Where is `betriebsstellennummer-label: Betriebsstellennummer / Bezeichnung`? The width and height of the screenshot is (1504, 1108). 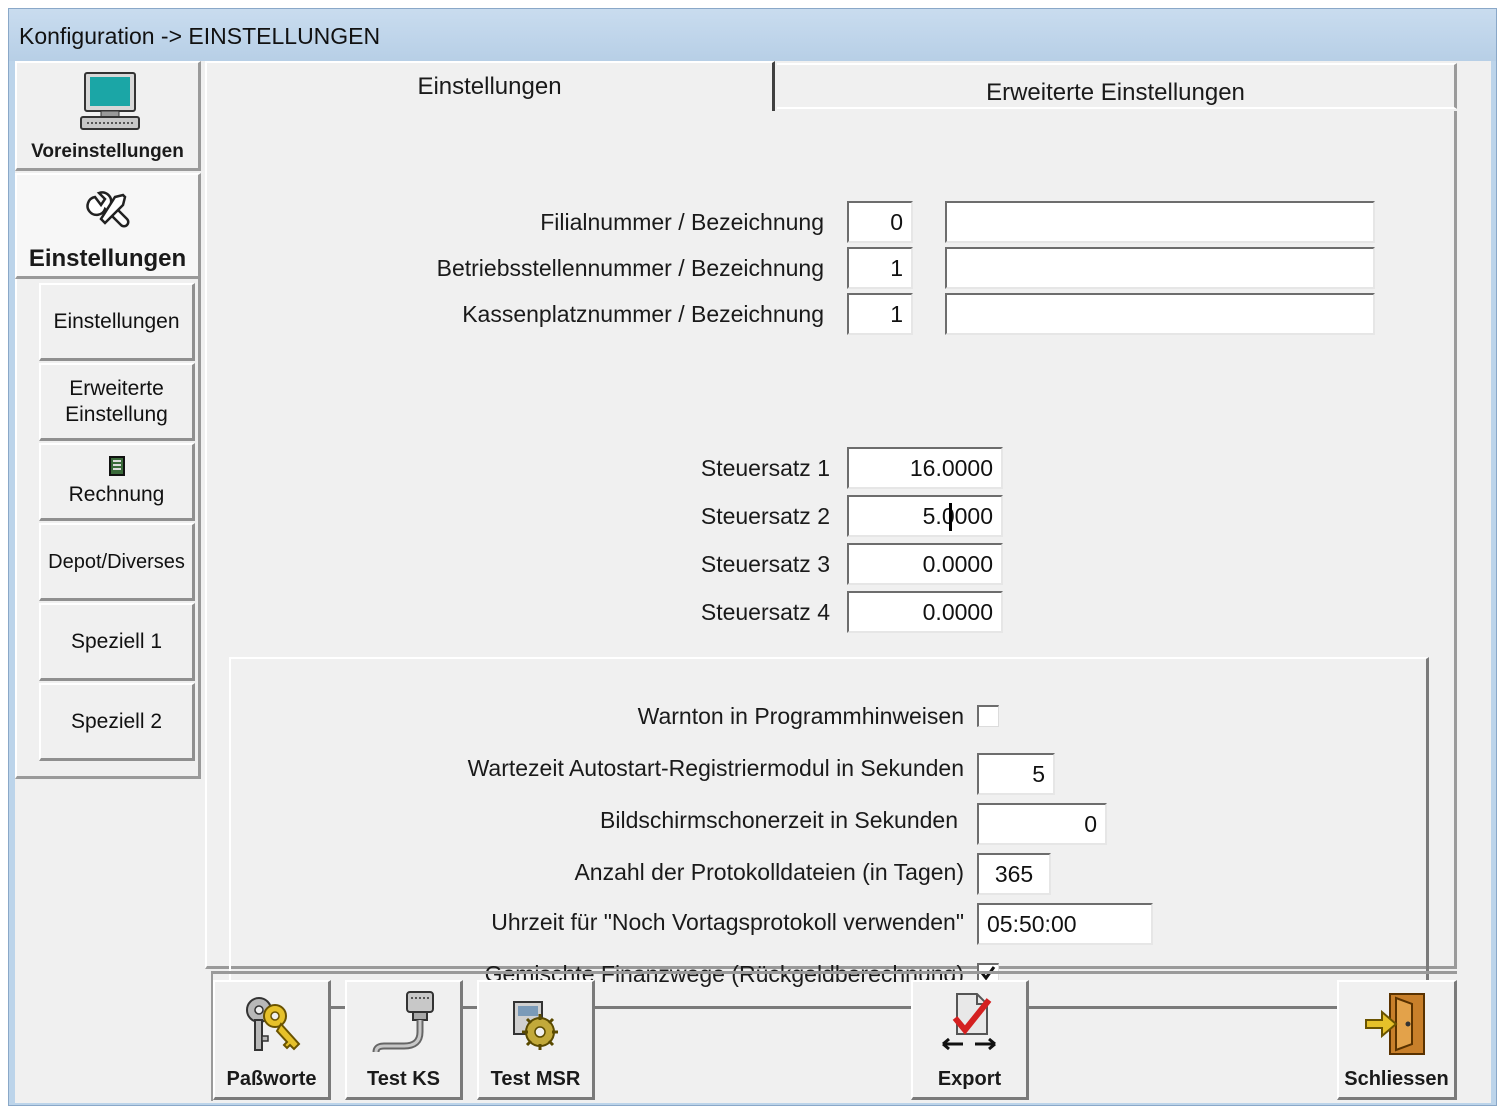 betriebsstellennummer-label: Betriebsstellennummer / Bezeichnung is located at coordinates (630, 268).